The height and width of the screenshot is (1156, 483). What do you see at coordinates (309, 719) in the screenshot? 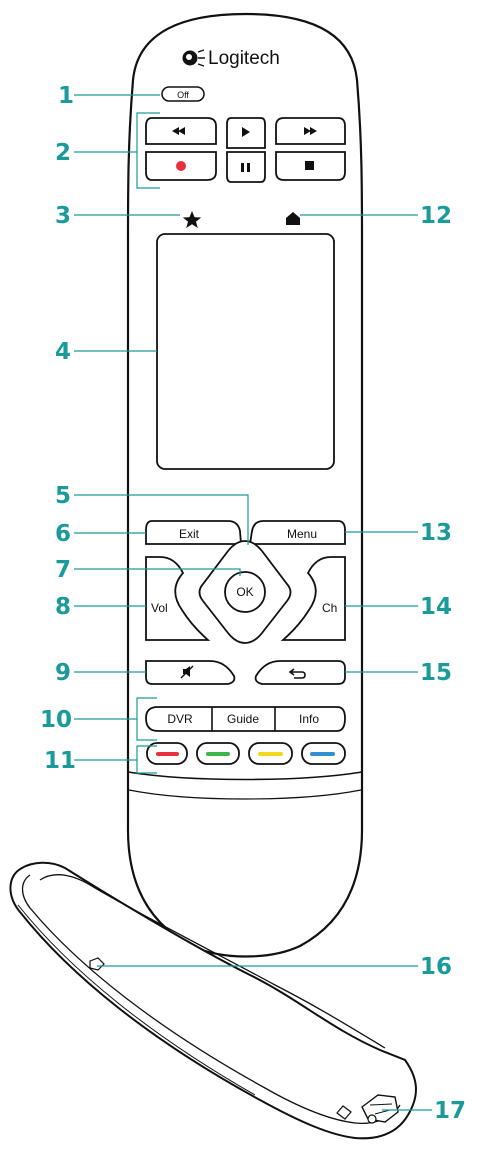
I see `info-button: Info` at bounding box center [309, 719].